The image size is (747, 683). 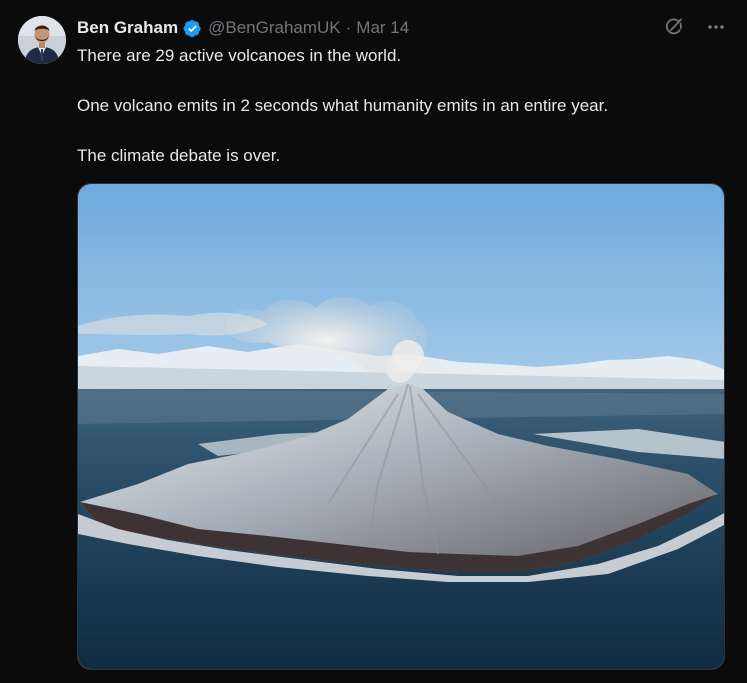 What do you see at coordinates (274, 28) in the screenshot?
I see `author-handle: @BenGrahamUK` at bounding box center [274, 28].